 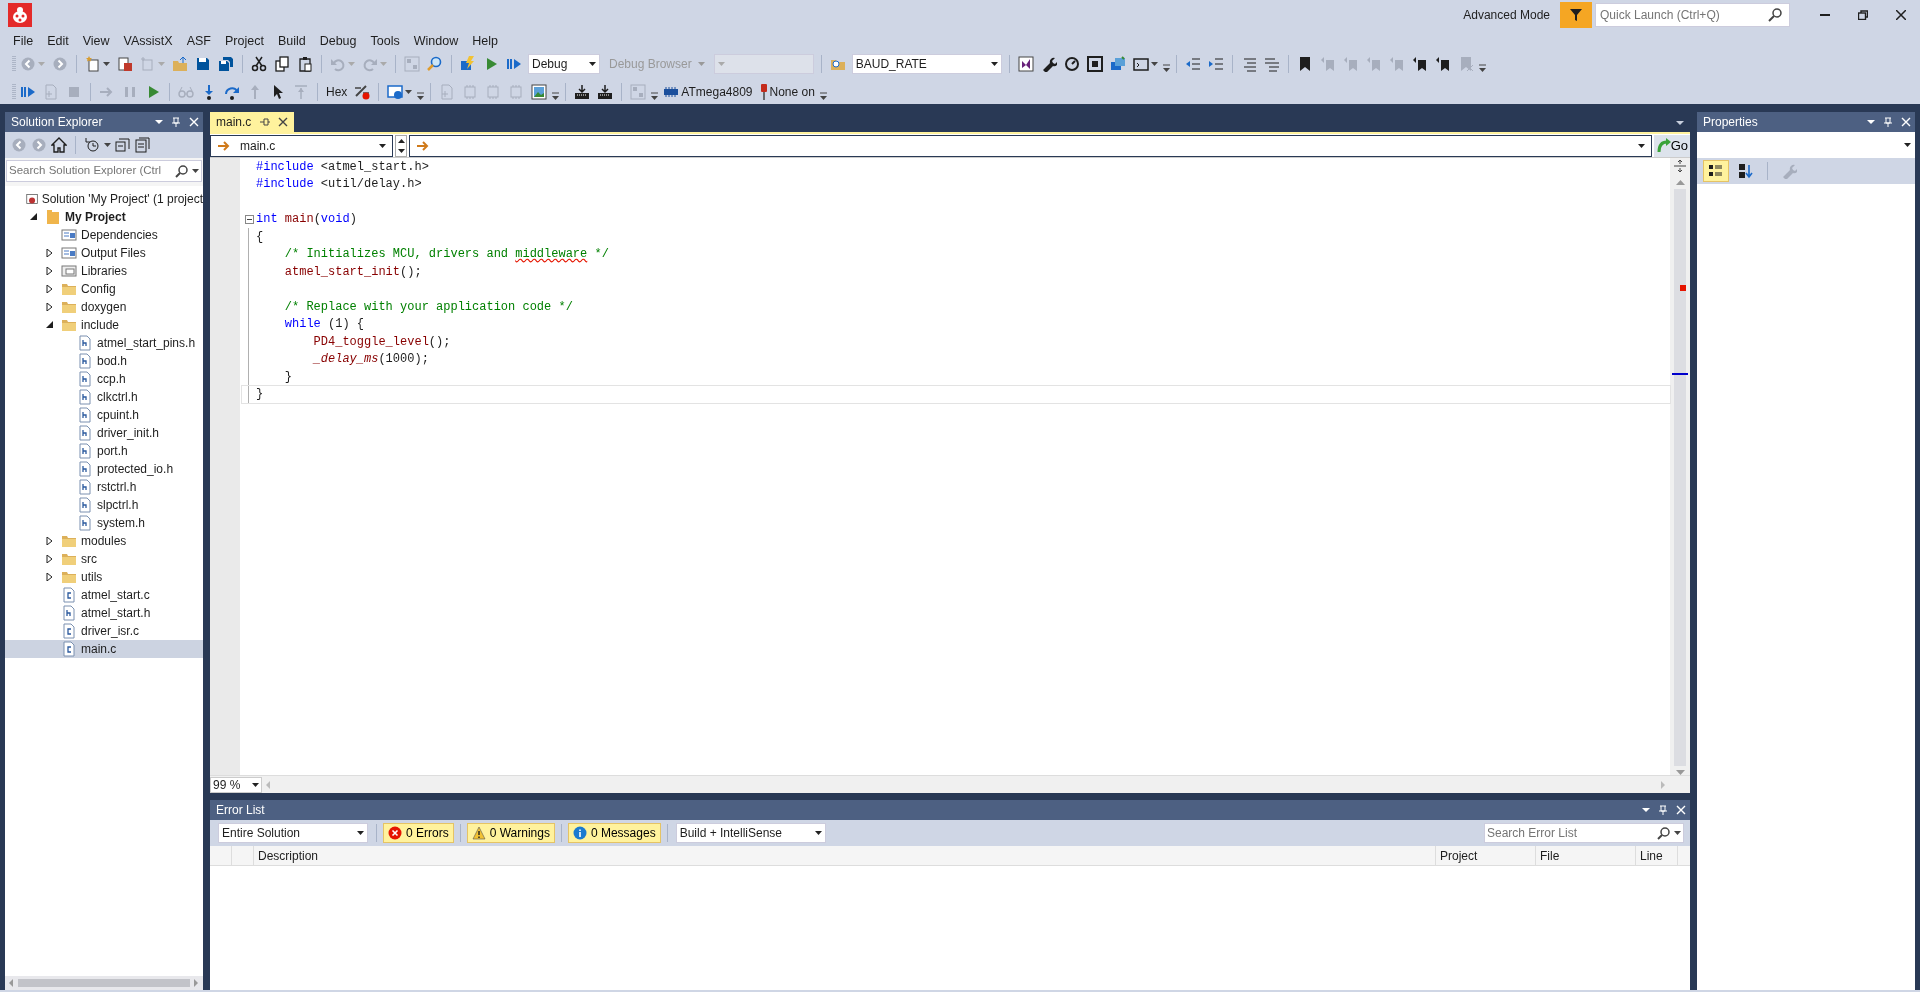 I want to click on tree-item: system.h, so click(x=104, y=523).